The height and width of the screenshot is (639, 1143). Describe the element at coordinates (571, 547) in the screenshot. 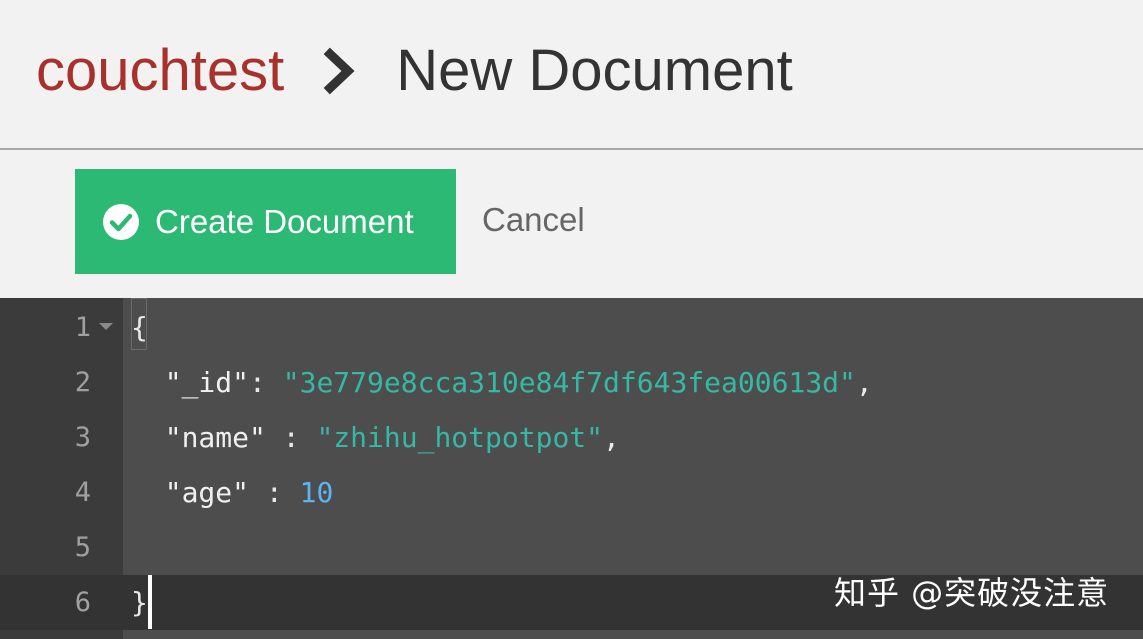

I see `code-line: 5` at that location.